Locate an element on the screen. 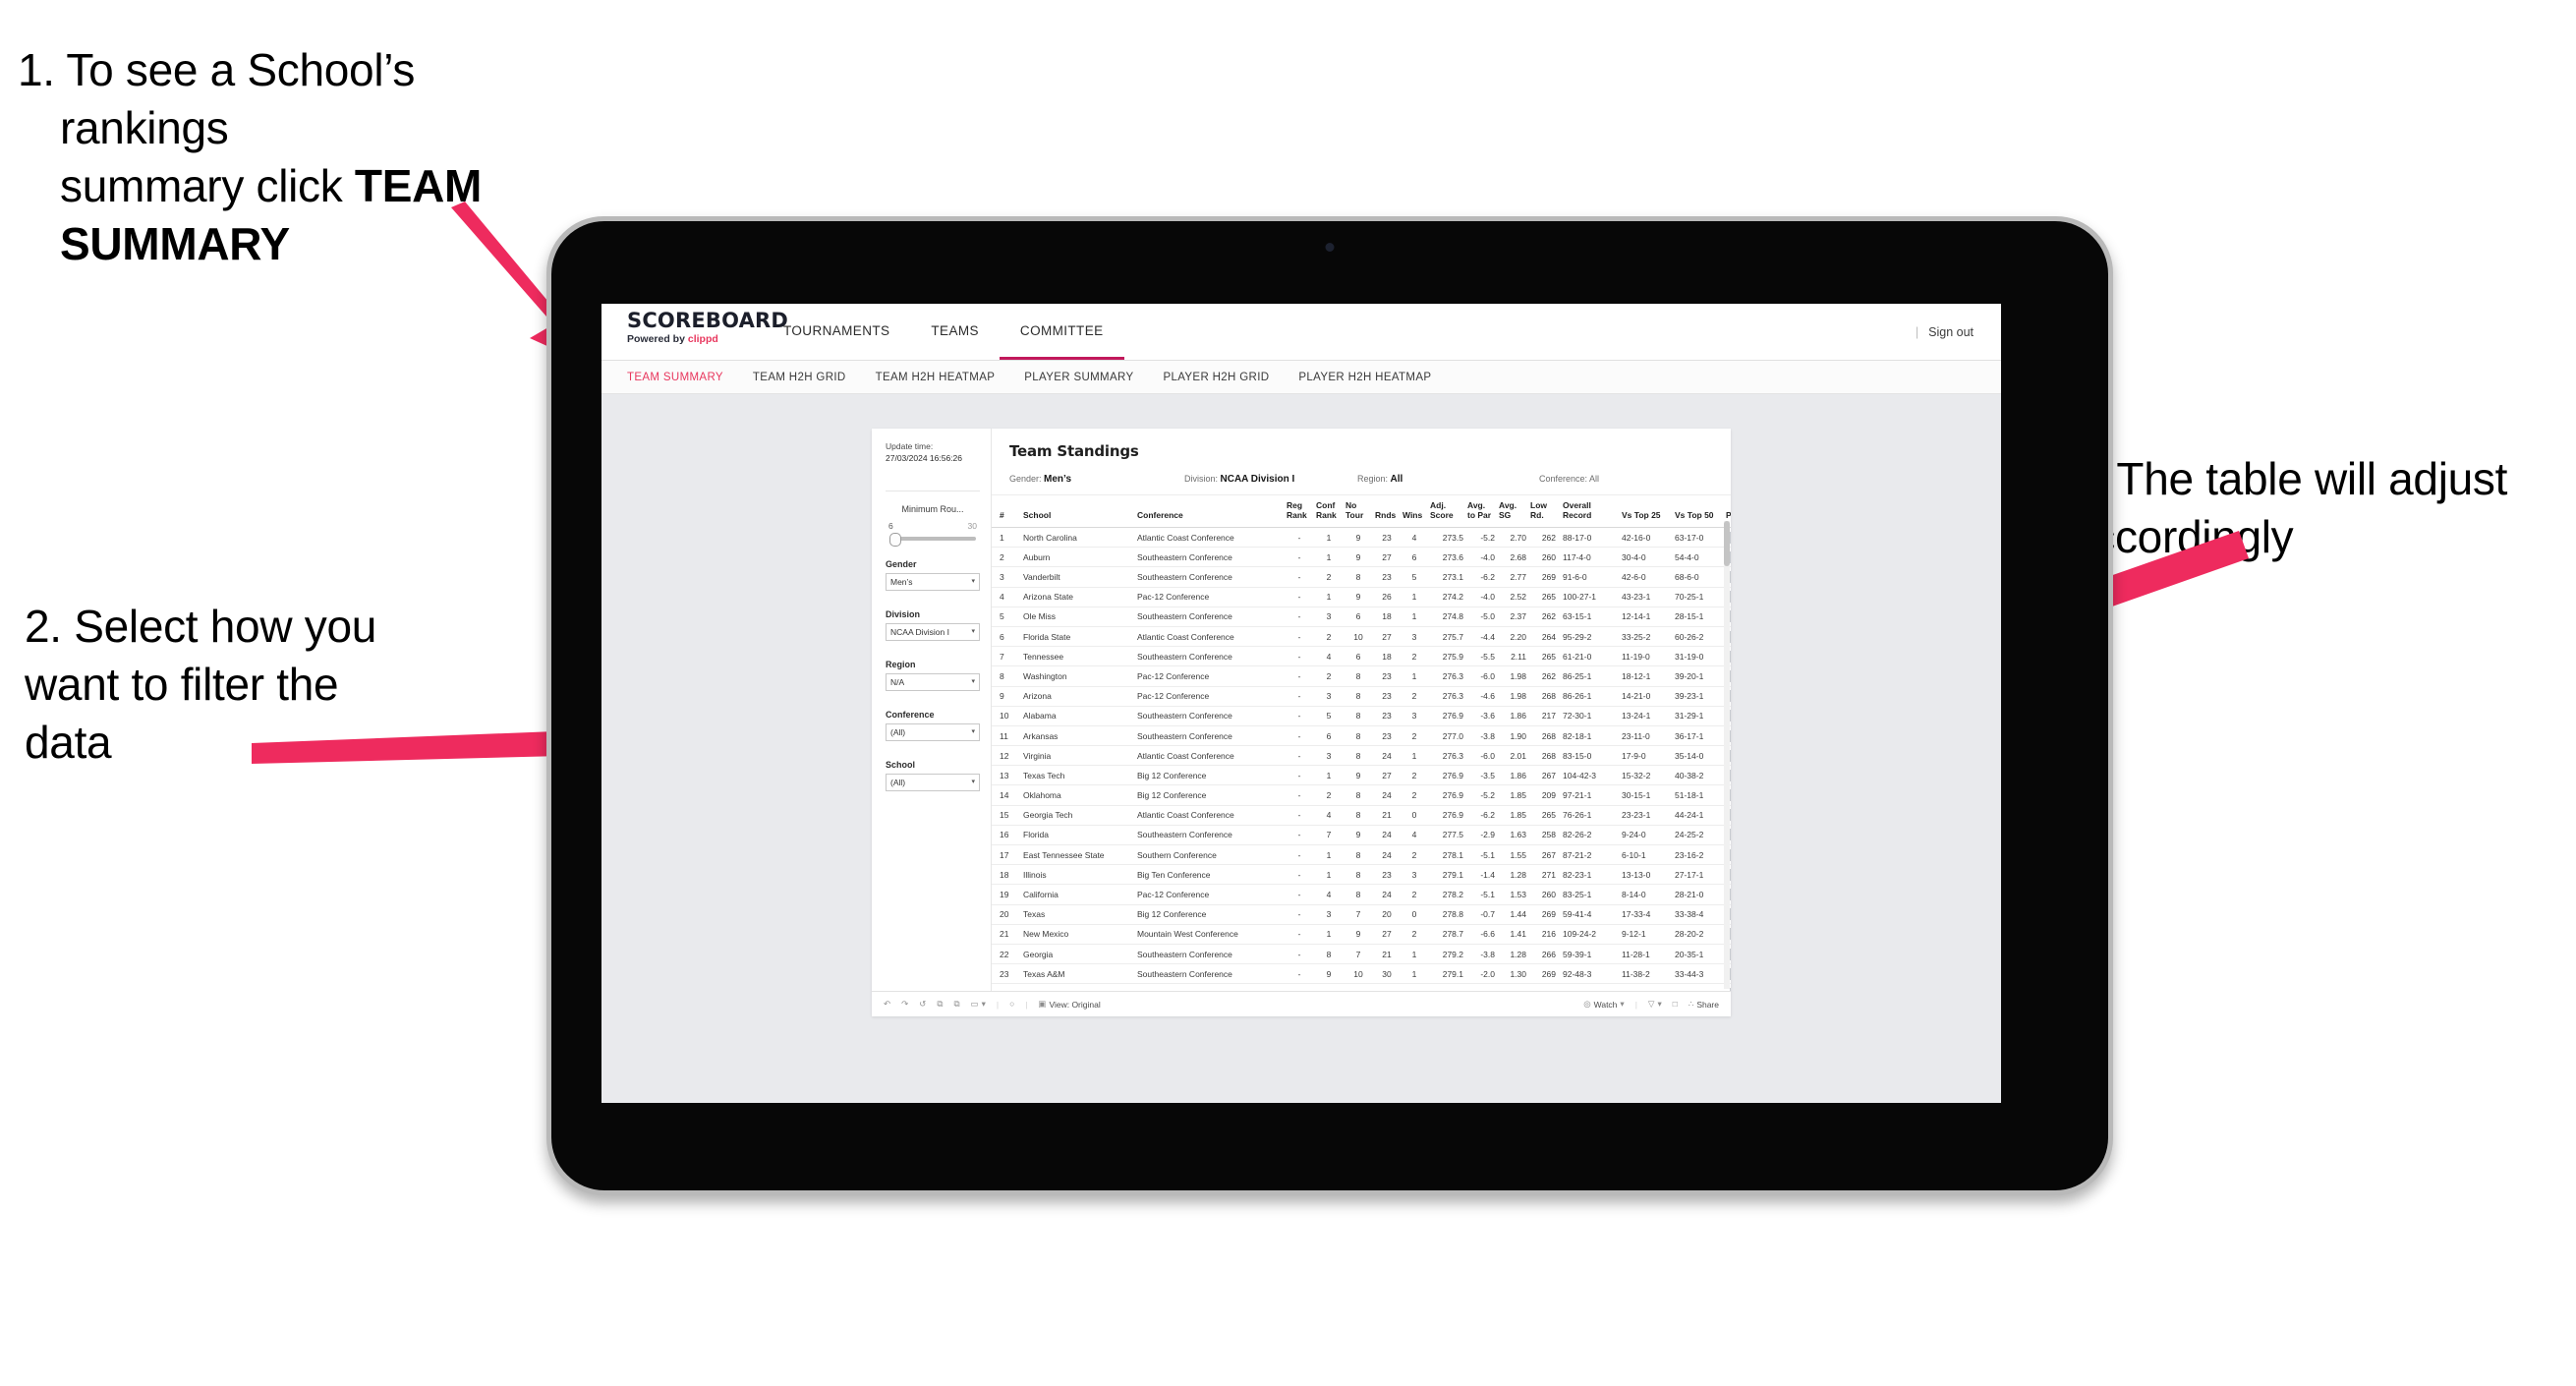 Image resolution: width=2576 pixels, height=1386 pixels. cell-vs-top-25: 13-13-0 is located at coordinates (1645, 875).